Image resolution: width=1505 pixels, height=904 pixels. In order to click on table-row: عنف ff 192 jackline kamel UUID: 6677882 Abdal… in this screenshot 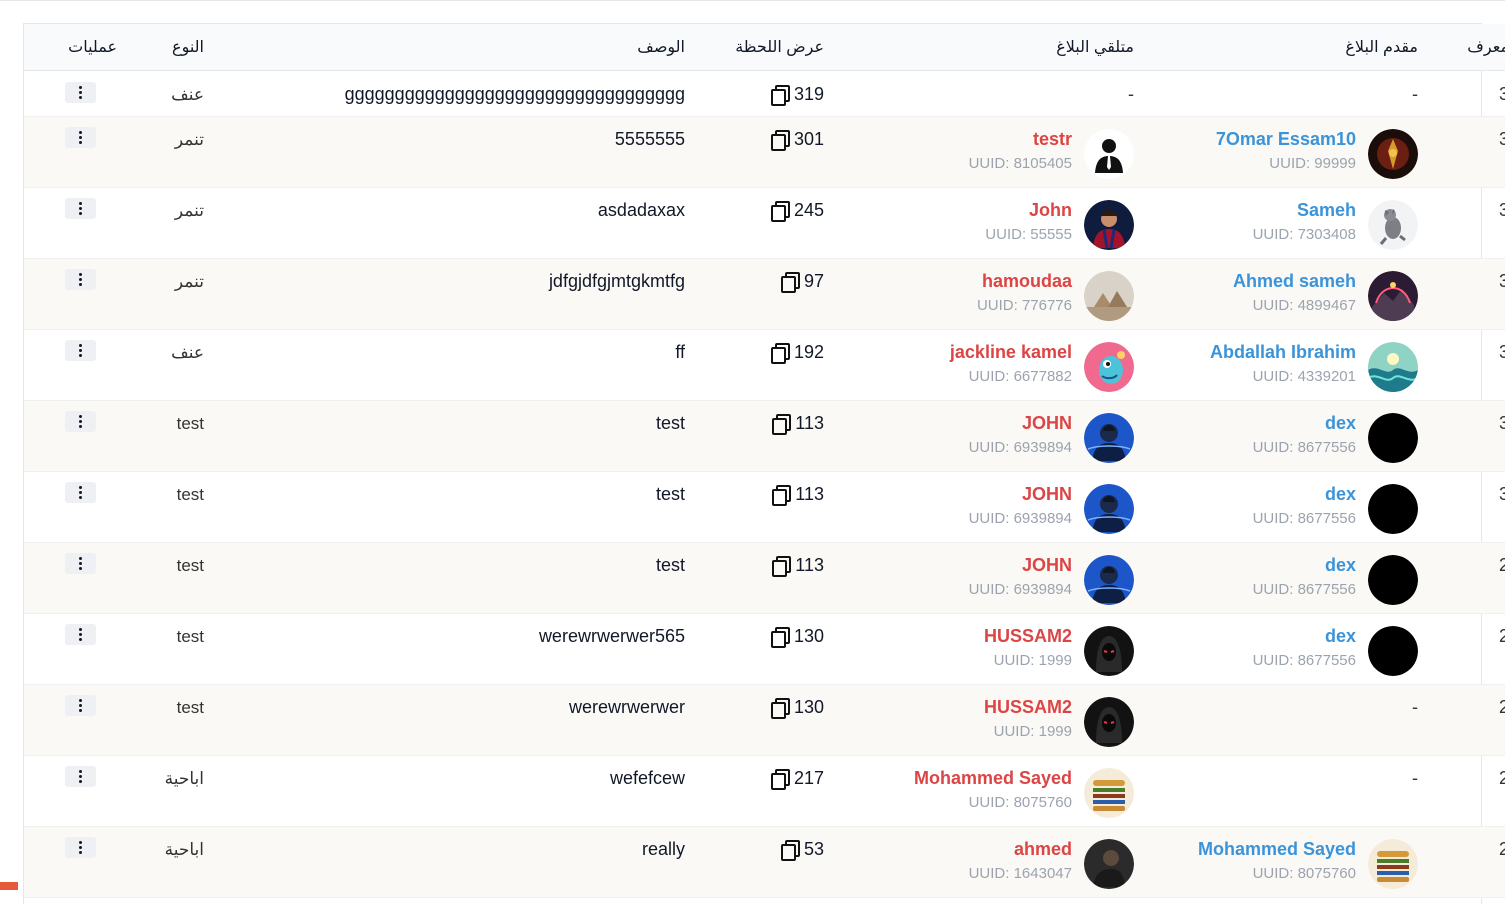, I will do `click(764, 364)`.